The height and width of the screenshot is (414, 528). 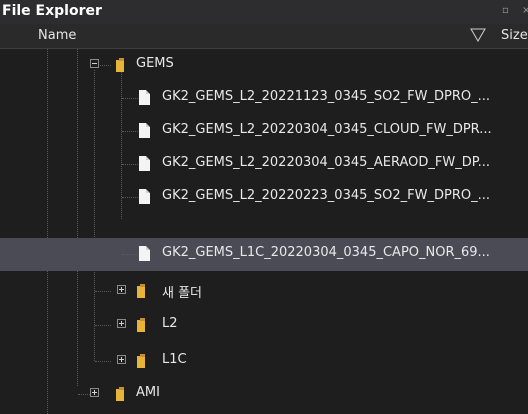 I want to click on folder-label: L2, so click(x=170, y=323).